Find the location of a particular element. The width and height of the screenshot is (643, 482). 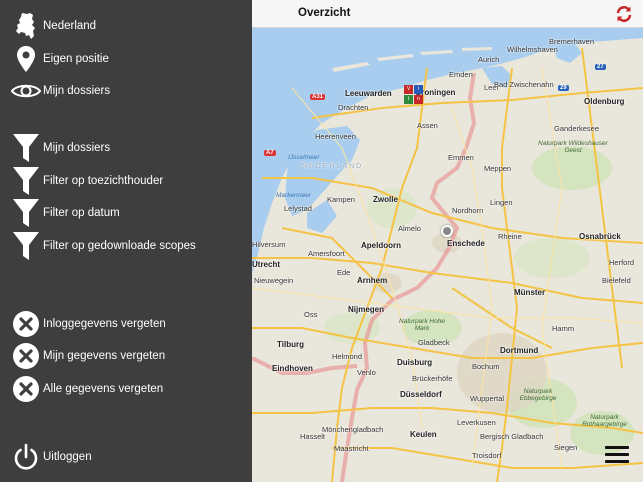

city-label: Hilversum is located at coordinates (269, 244).